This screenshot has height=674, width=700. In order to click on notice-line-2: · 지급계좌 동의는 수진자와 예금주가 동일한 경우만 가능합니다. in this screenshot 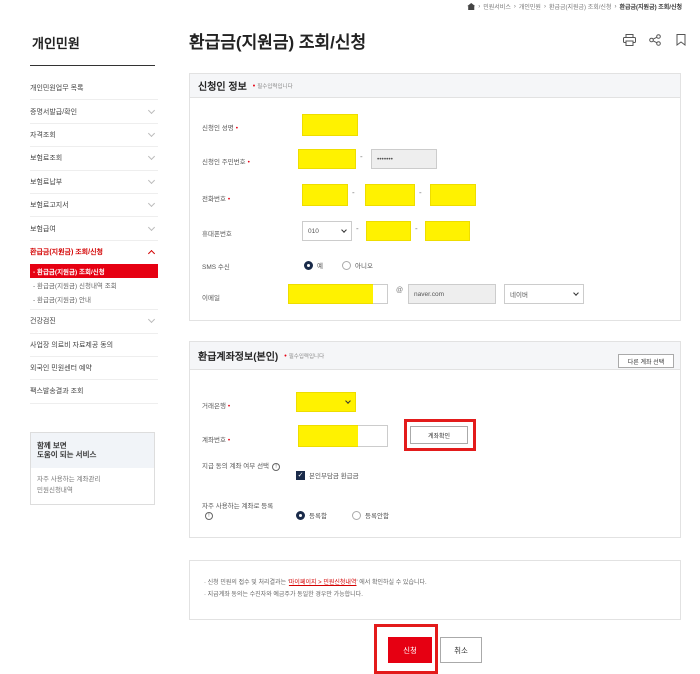, I will do `click(283, 595)`.